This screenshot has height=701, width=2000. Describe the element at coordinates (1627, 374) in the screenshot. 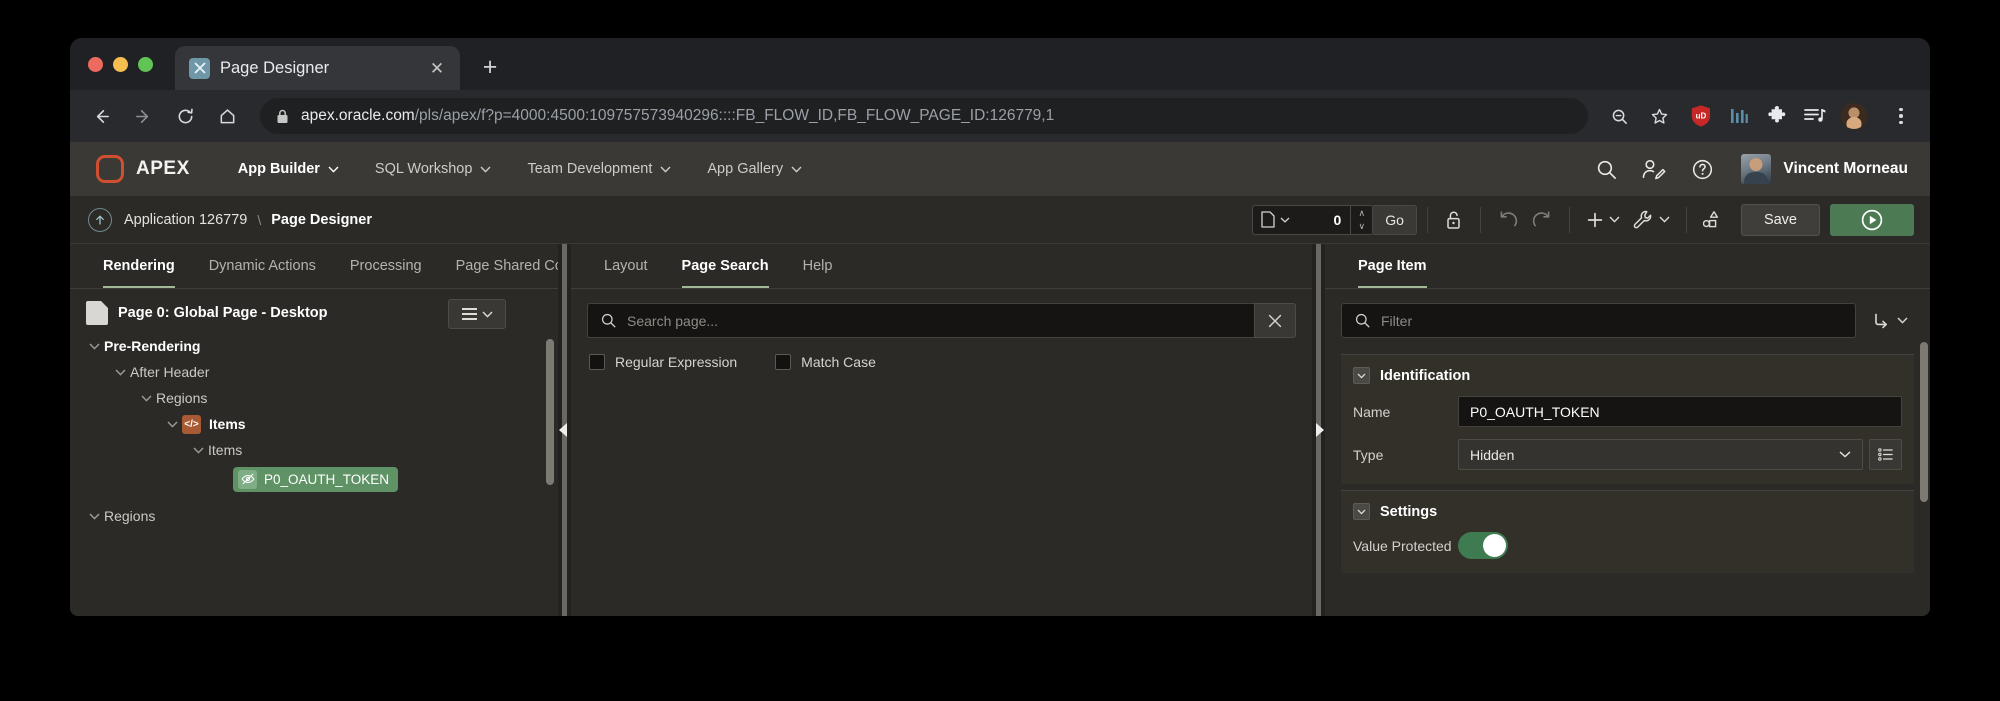

I see `section-identification-header: Identification` at that location.